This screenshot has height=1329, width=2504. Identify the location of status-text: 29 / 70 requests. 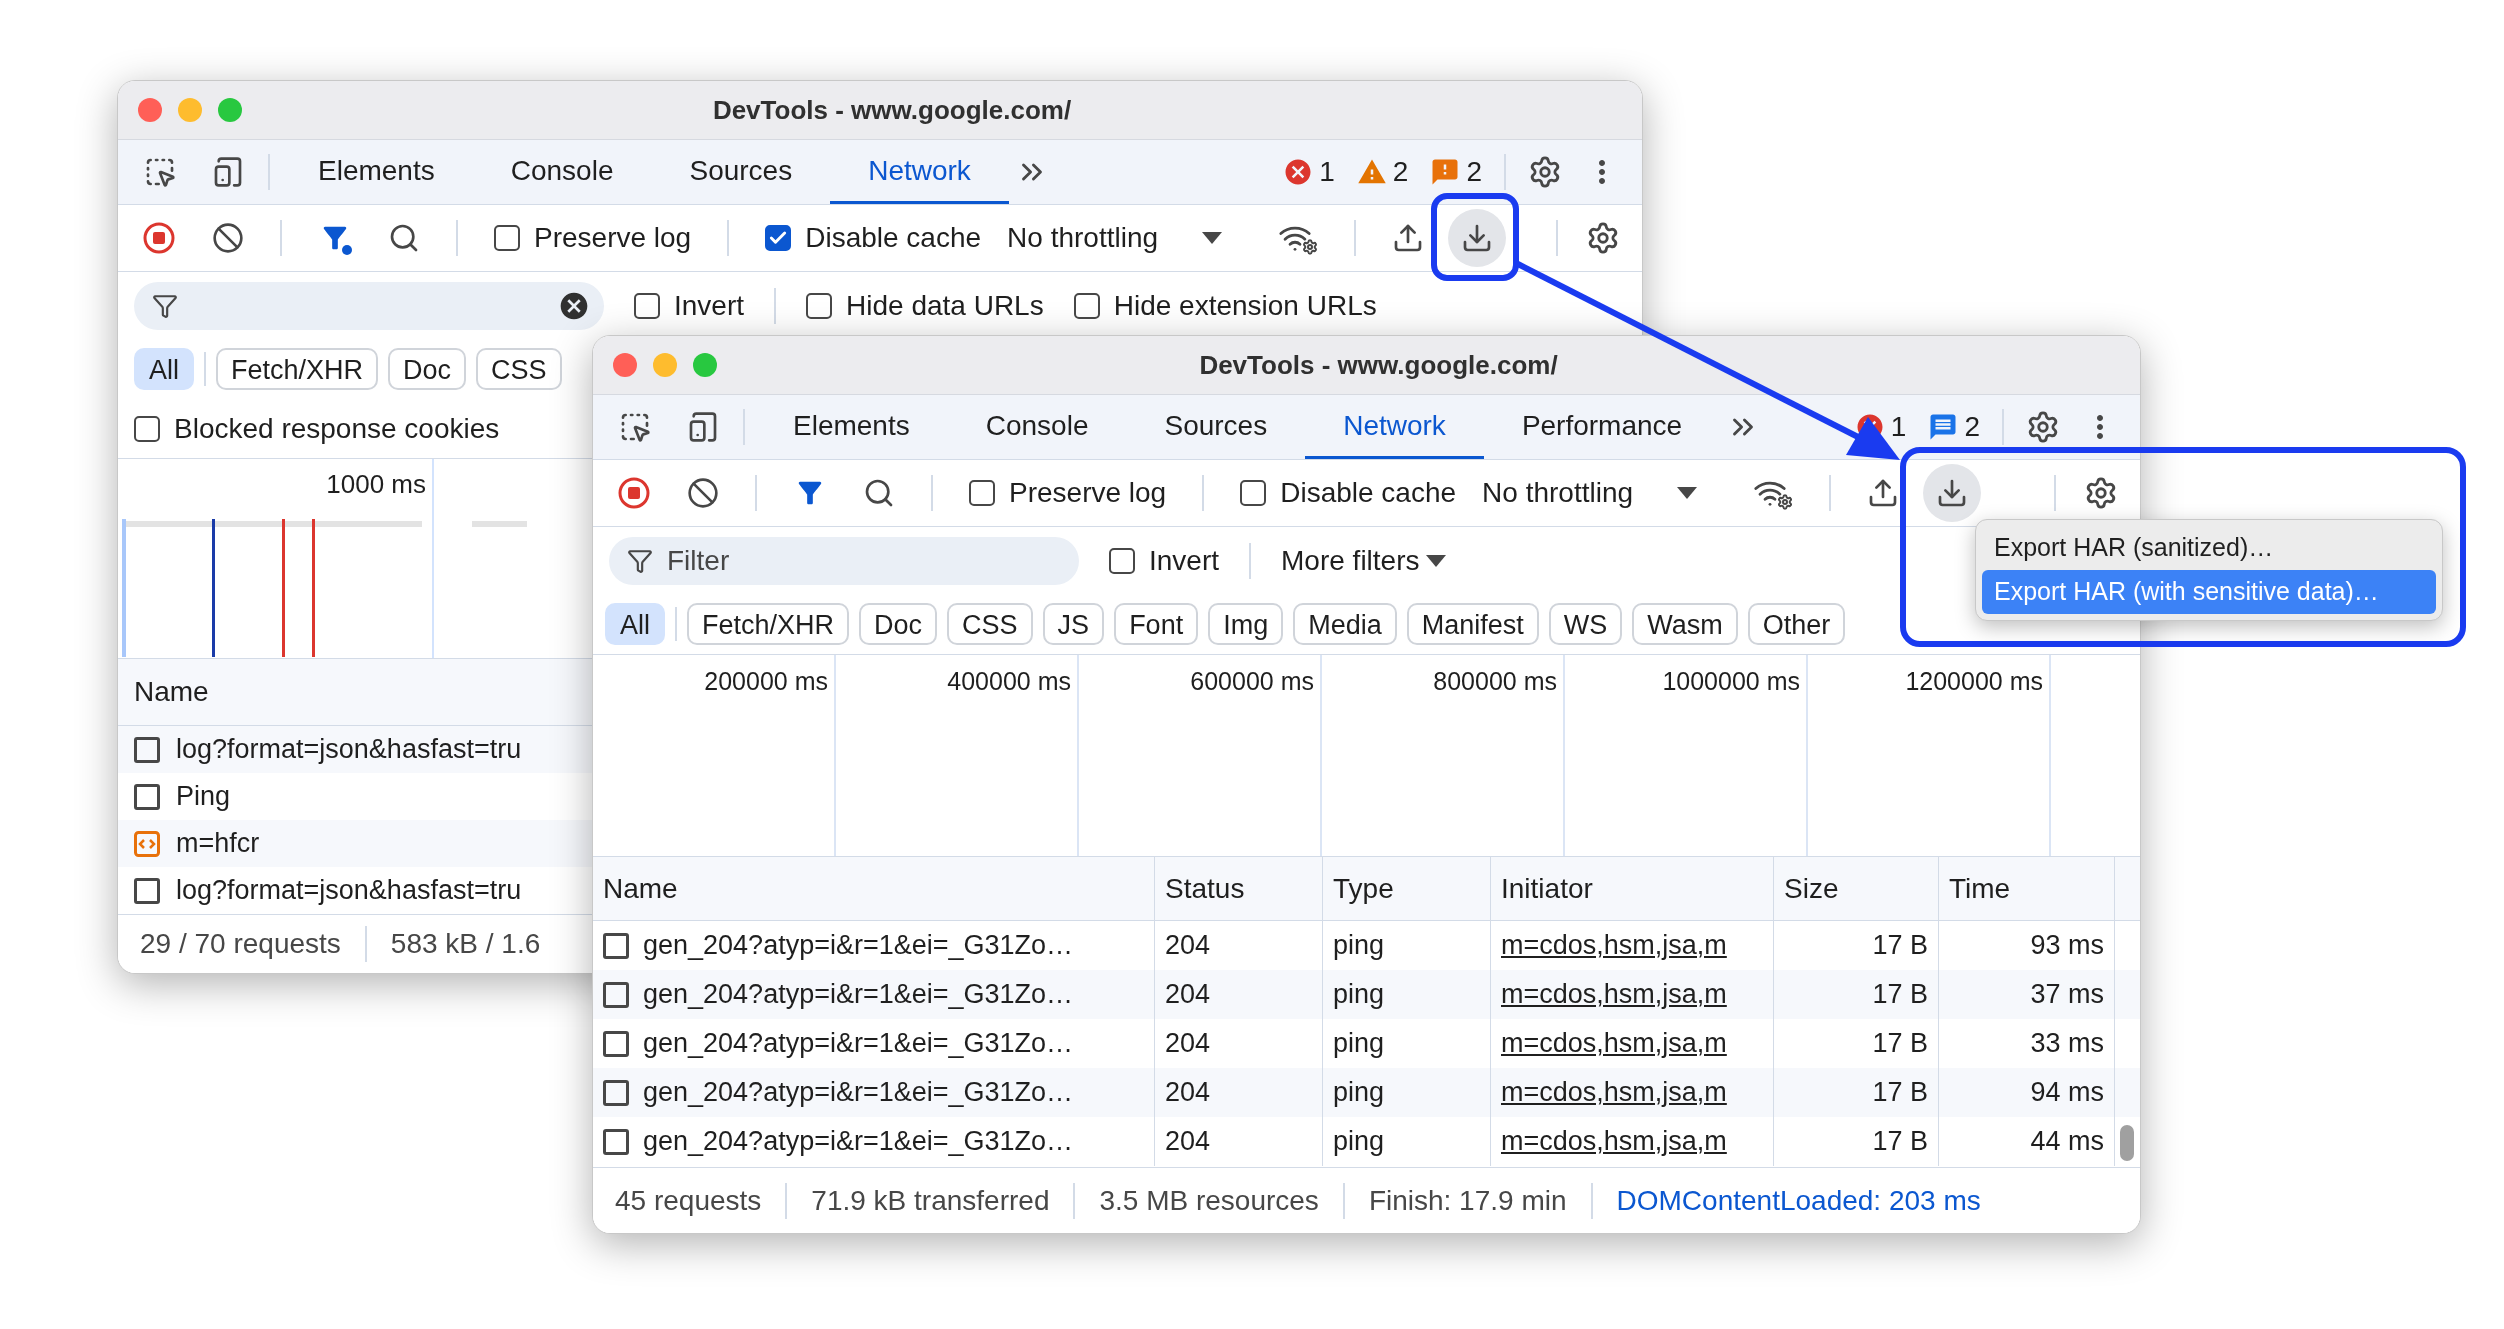
(240, 944).